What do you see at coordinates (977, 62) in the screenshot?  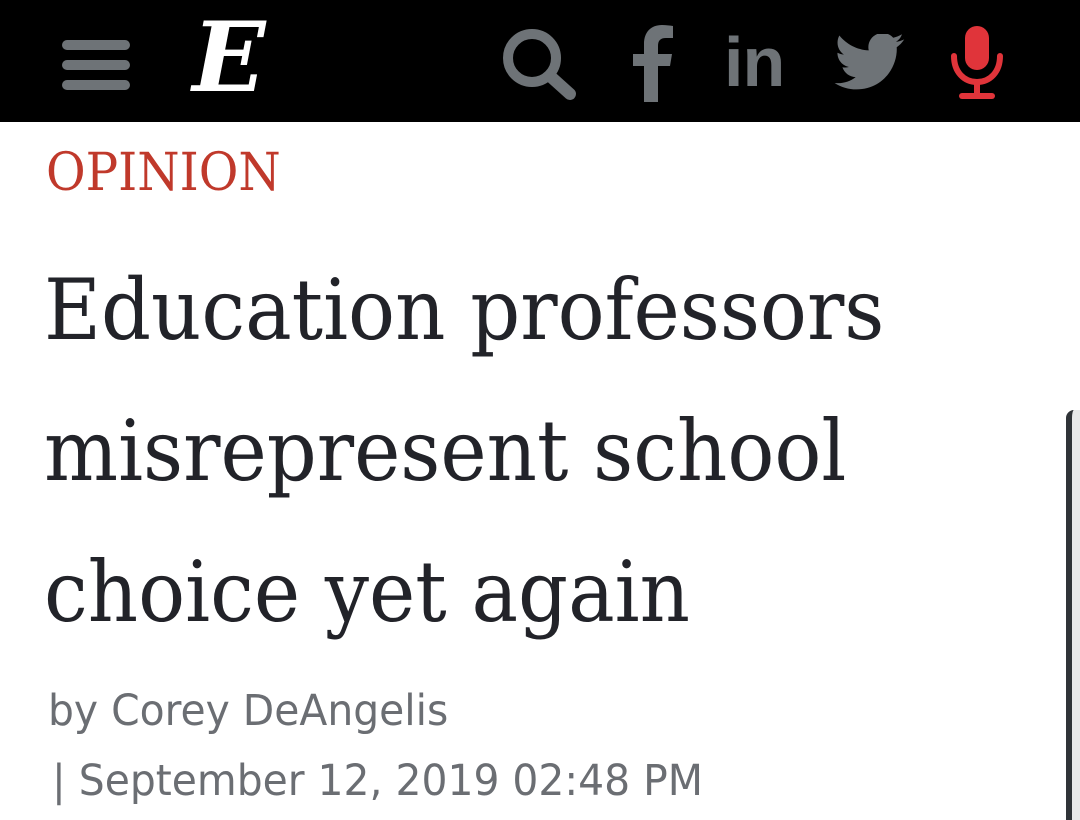 I see `mic-icon` at bounding box center [977, 62].